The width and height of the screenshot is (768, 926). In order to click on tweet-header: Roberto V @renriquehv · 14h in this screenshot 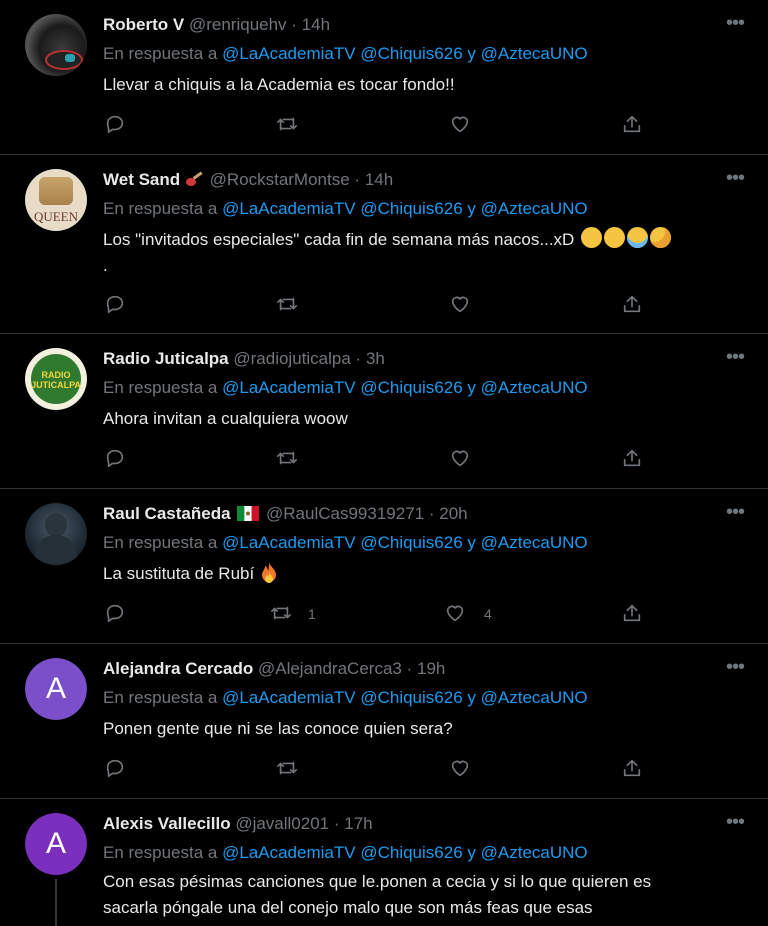, I will do `click(217, 24)`.